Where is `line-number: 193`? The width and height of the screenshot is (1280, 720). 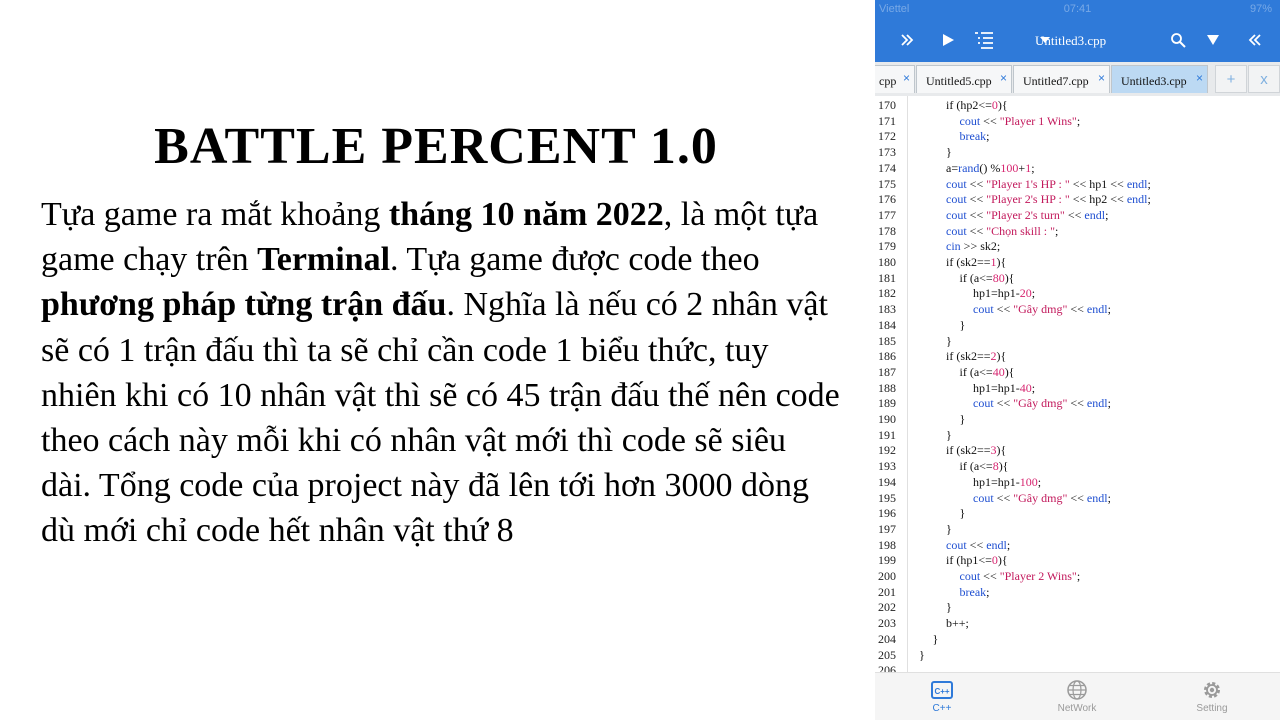
line-number: 193 is located at coordinates (887, 466).